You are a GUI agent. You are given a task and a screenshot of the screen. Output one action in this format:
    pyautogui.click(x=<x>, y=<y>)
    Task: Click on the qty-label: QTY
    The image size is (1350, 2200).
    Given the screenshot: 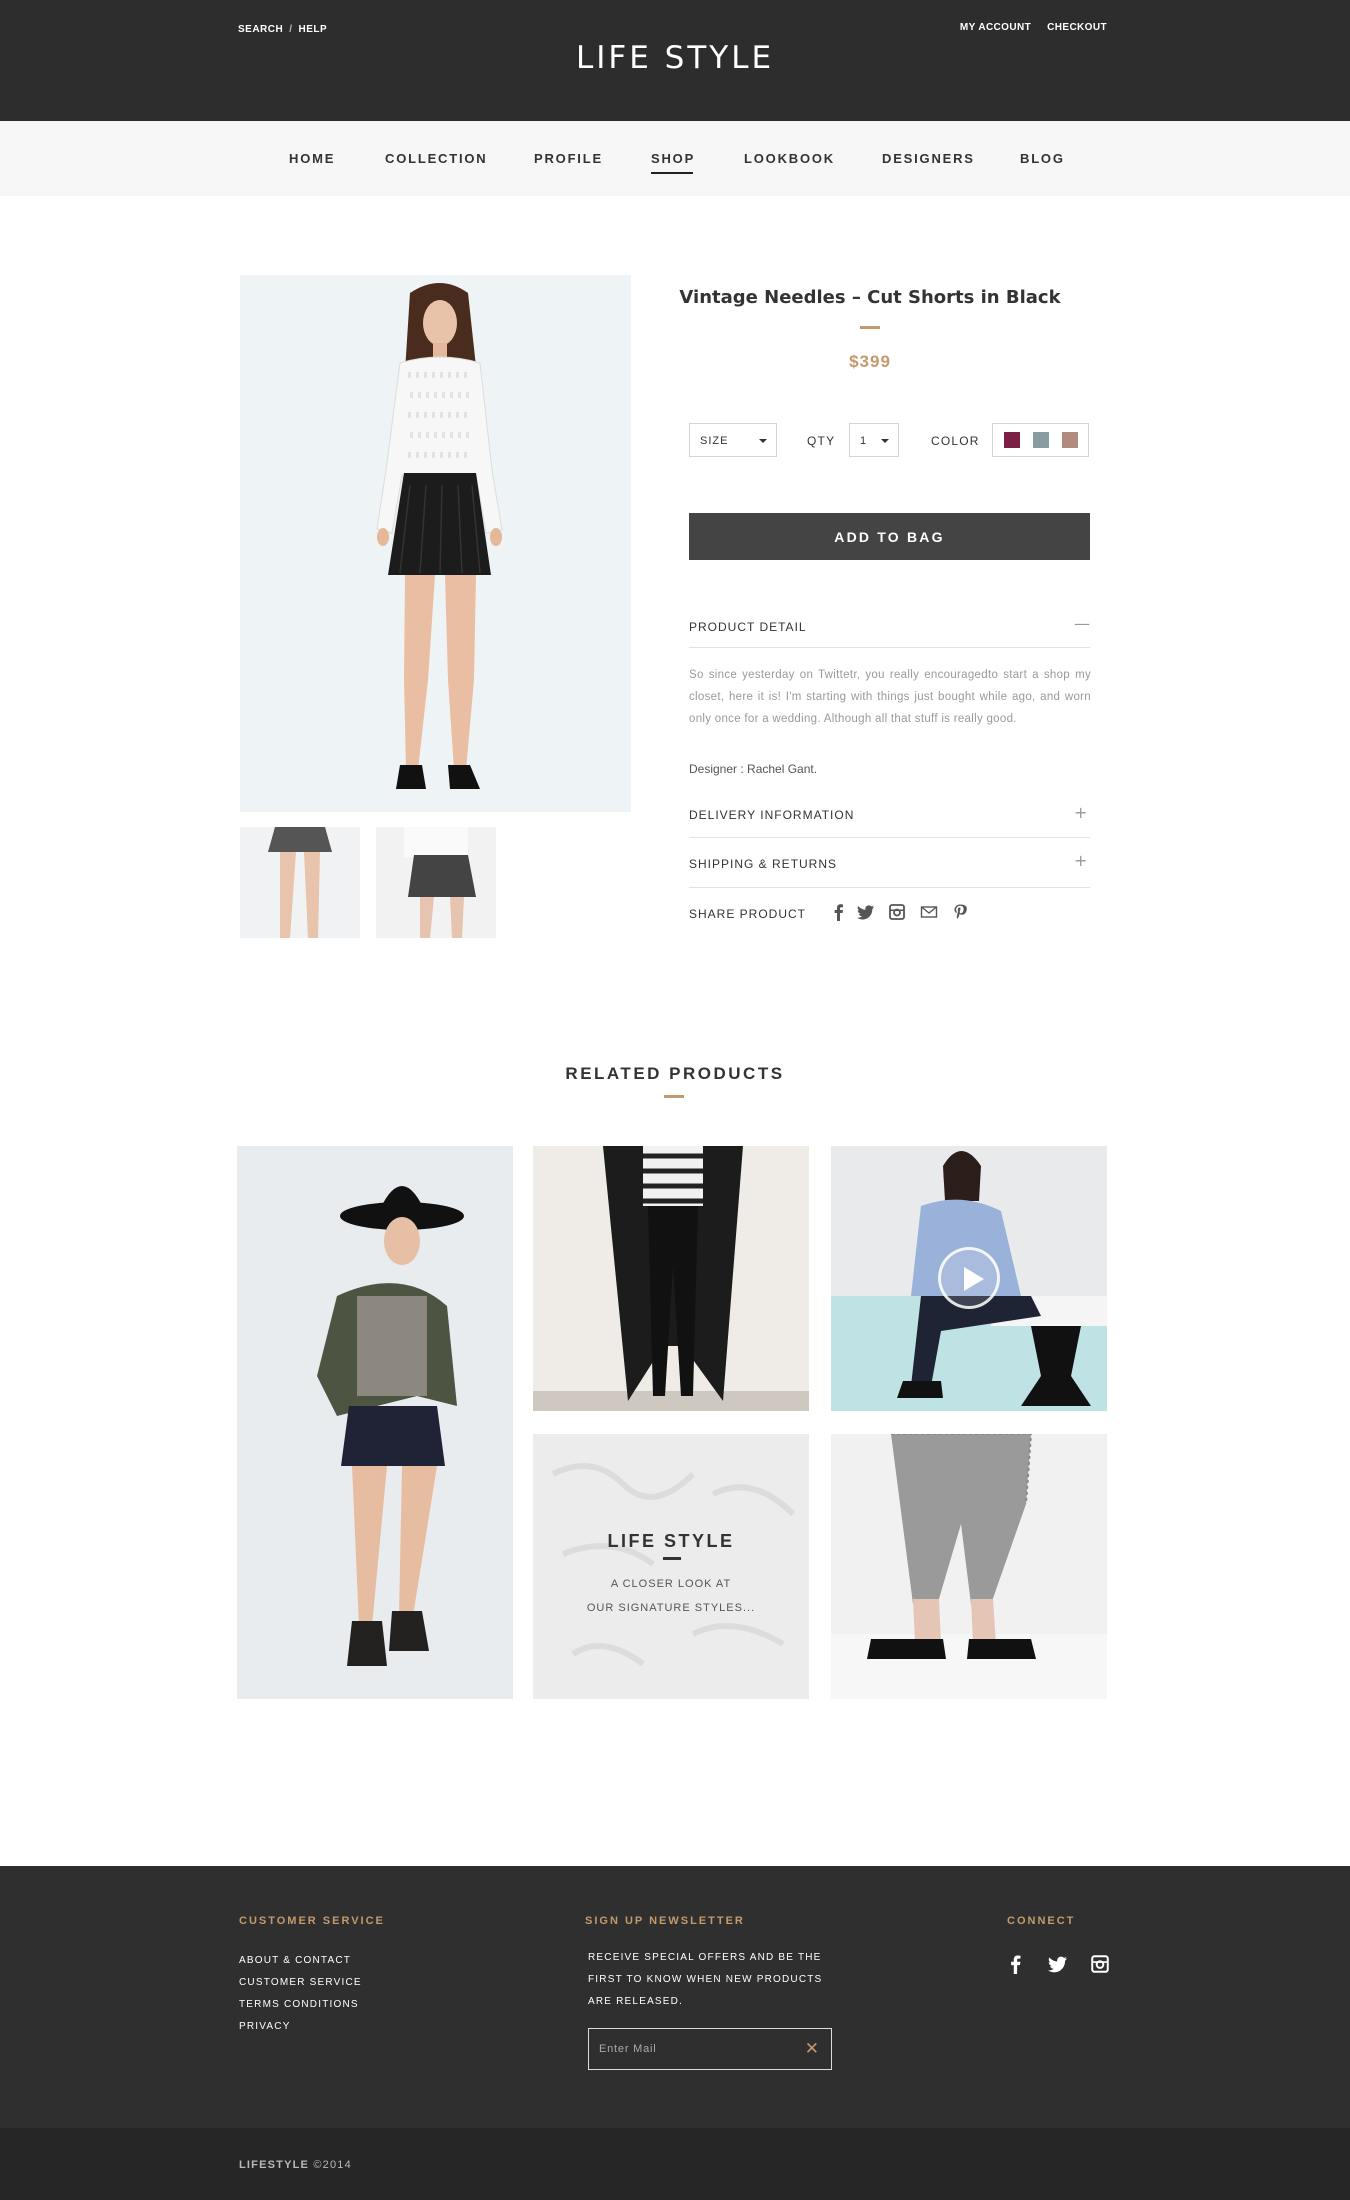 What is the action you would take?
    pyautogui.click(x=821, y=441)
    